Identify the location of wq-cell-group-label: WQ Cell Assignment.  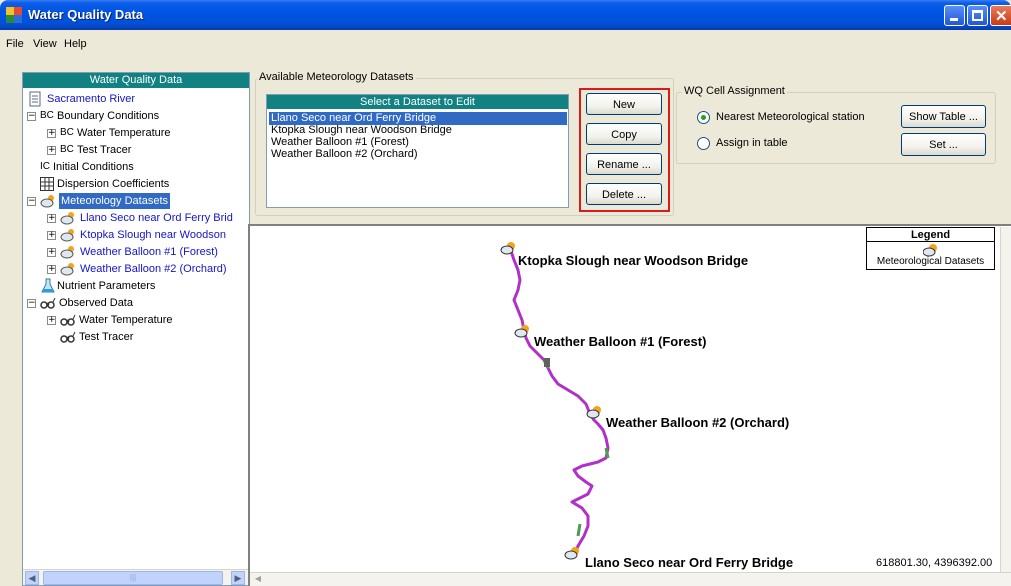
(734, 91).